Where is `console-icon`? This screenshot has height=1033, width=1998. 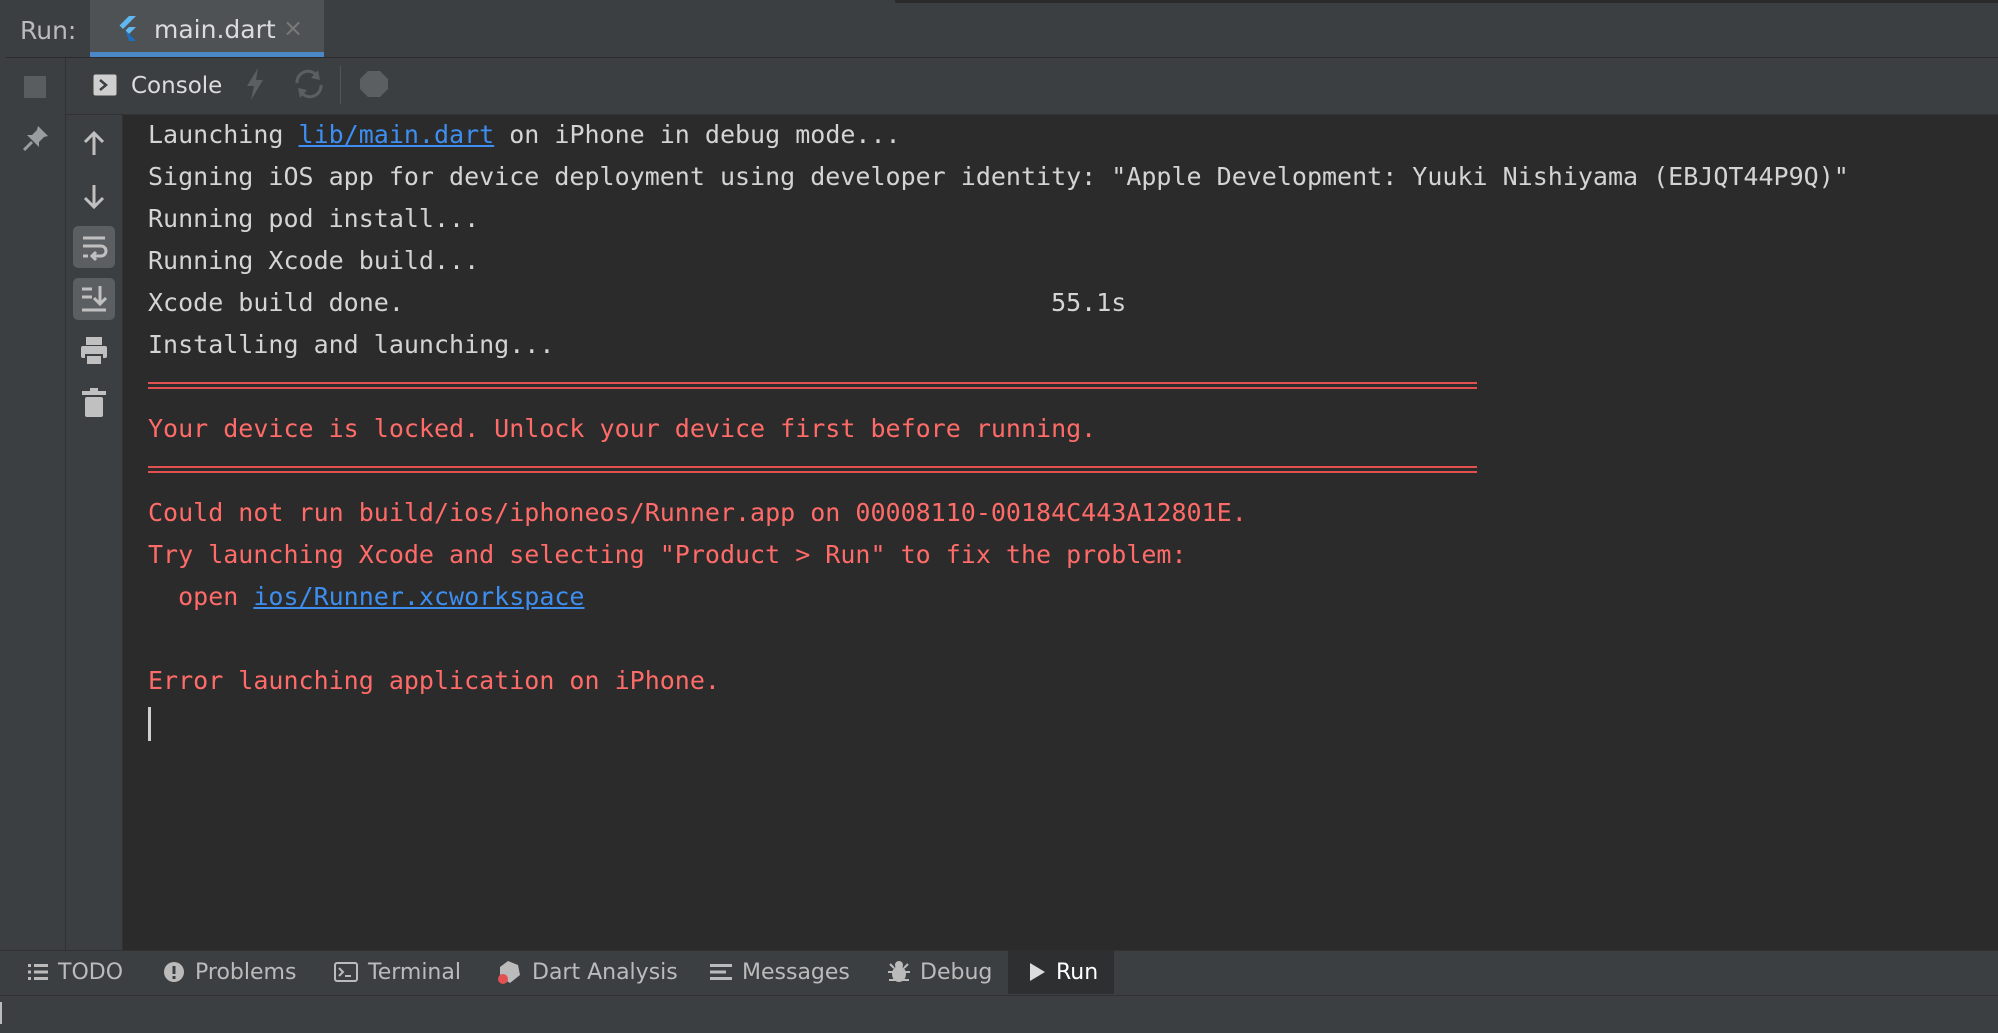 console-icon is located at coordinates (105, 85).